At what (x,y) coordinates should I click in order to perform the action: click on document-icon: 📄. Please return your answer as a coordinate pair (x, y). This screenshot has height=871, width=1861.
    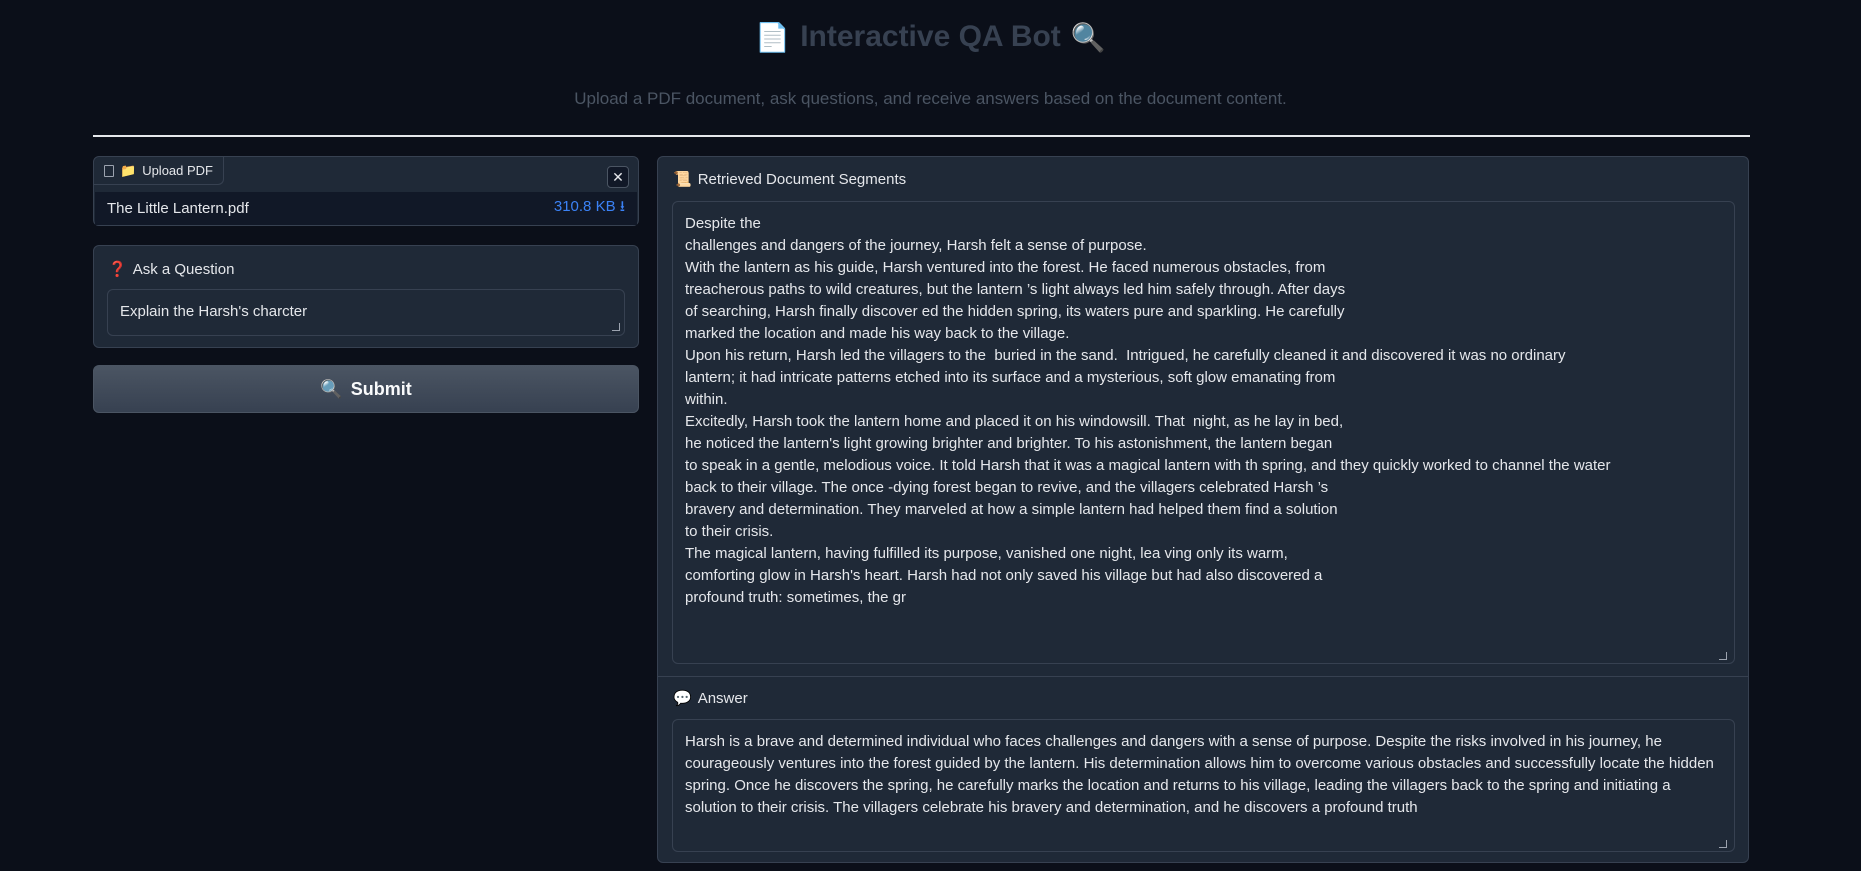
    Looking at the image, I should click on (773, 37).